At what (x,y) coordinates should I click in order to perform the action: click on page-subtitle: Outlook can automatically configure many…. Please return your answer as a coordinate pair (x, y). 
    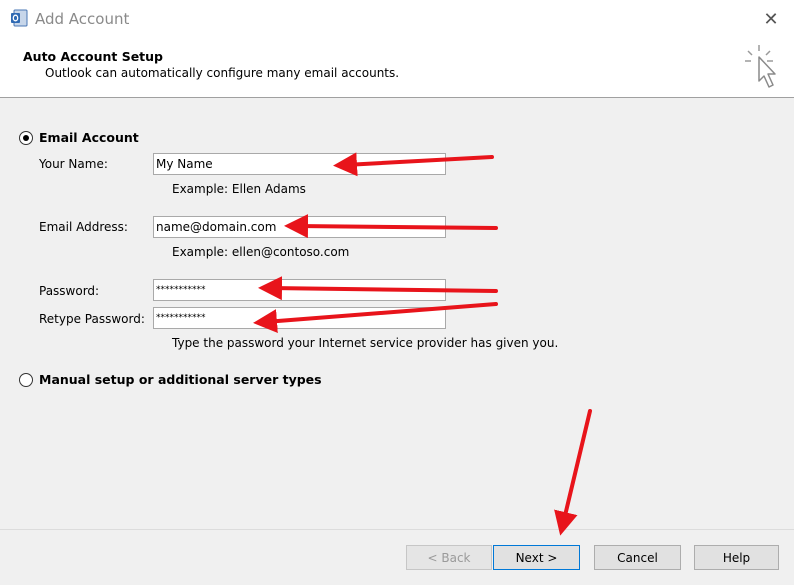
    Looking at the image, I should click on (222, 73).